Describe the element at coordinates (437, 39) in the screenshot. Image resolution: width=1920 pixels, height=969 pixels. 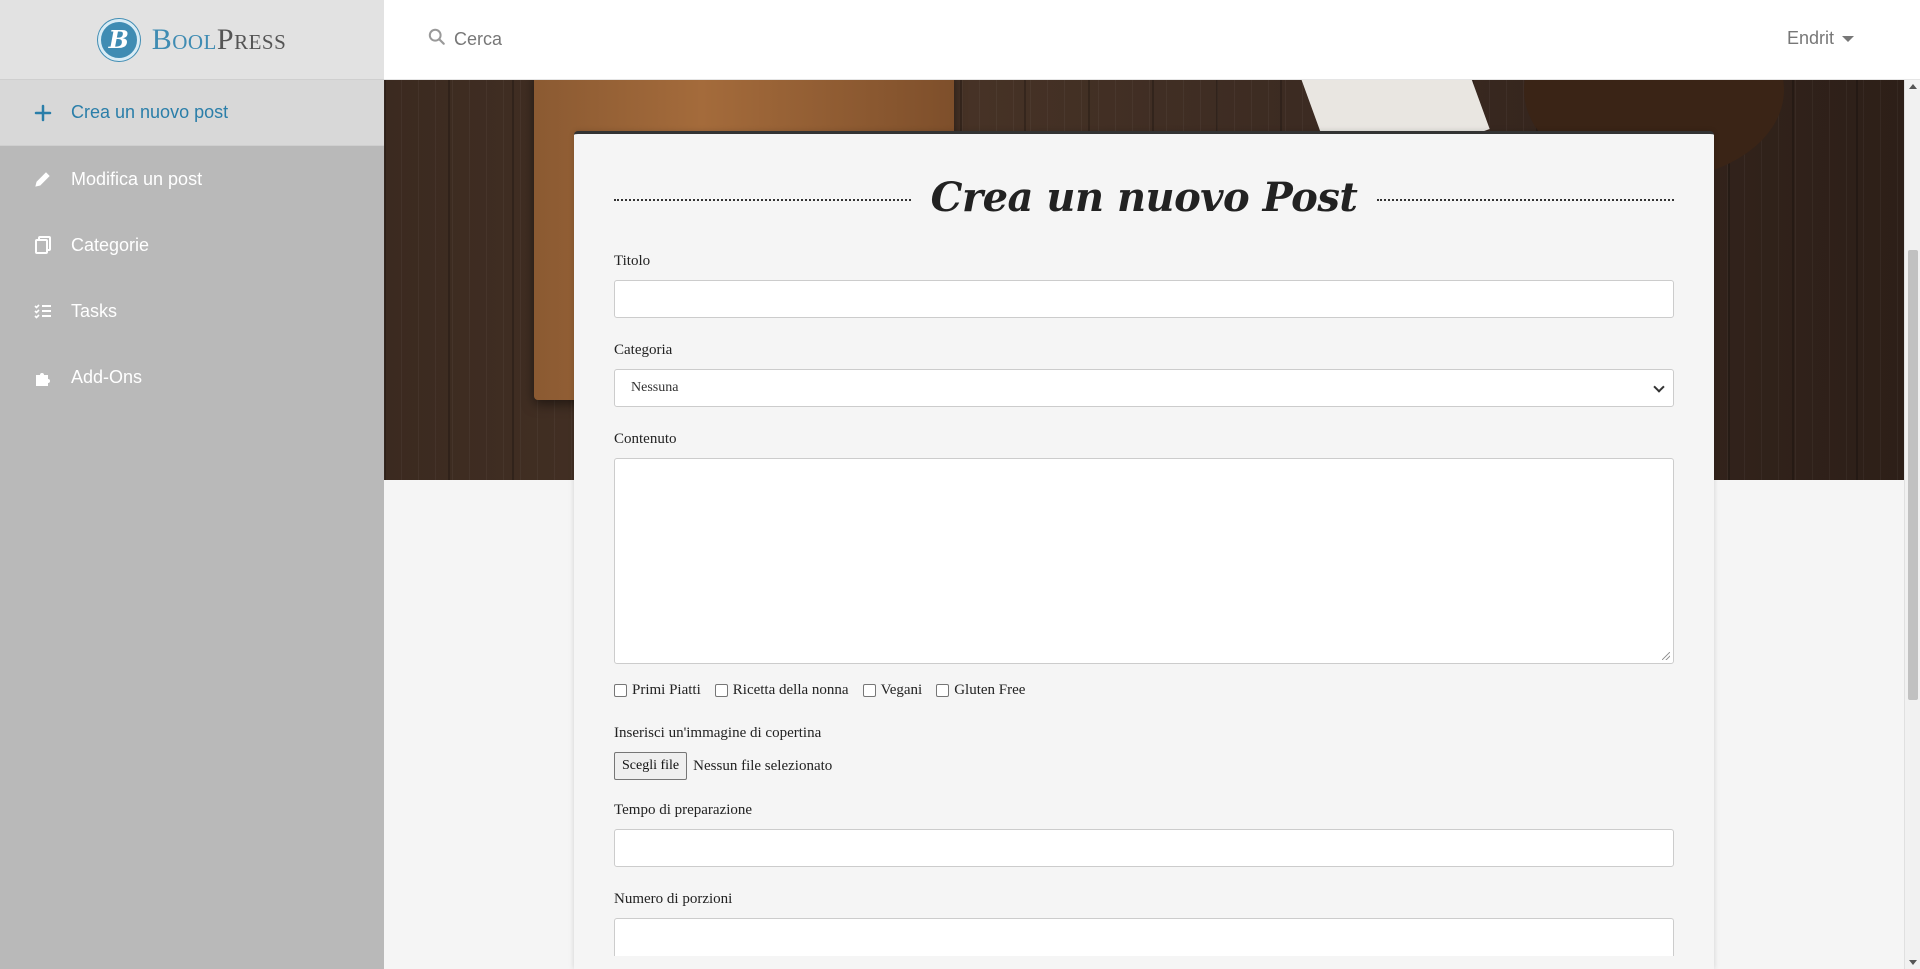
I see `search-icon` at that location.